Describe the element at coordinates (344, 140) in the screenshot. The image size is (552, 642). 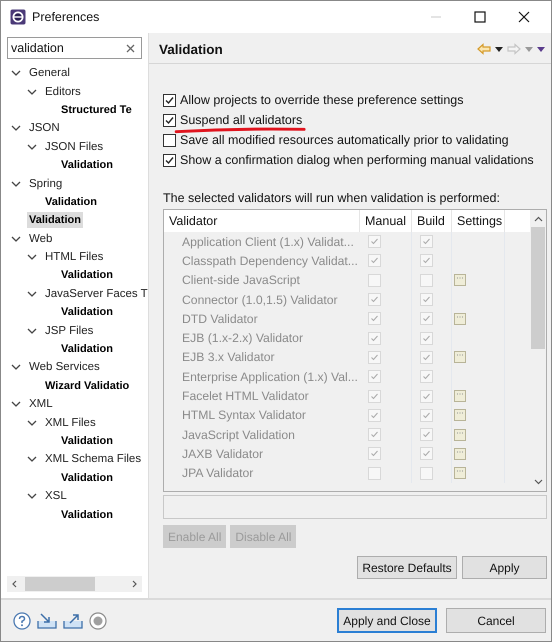
I see `option-label: Save all modified resources automatically prior to validating` at that location.